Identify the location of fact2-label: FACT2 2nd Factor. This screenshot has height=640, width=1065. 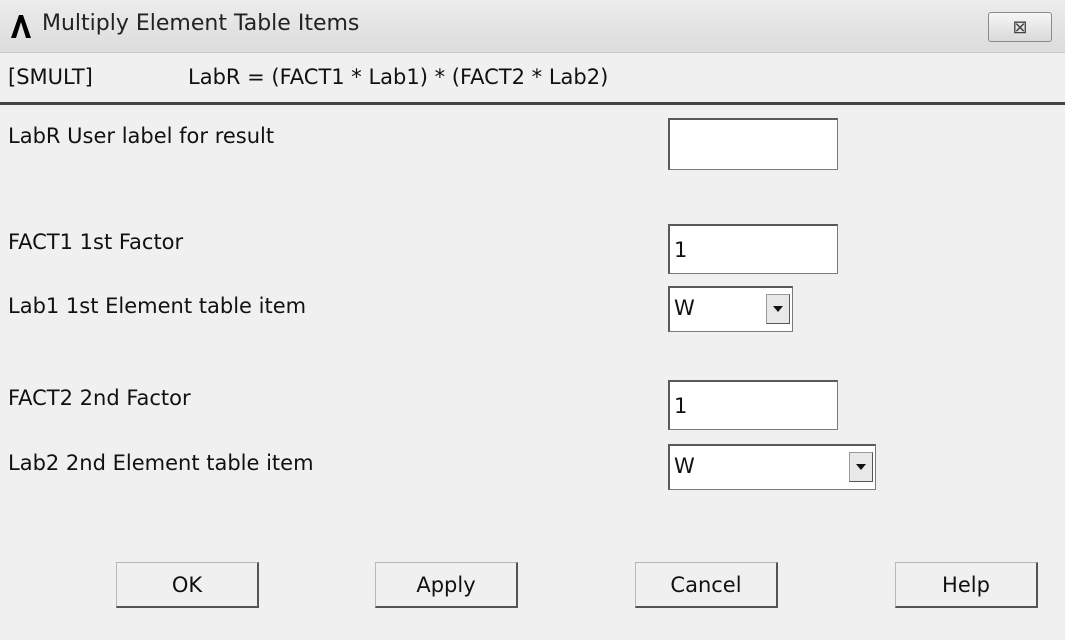
(99, 398).